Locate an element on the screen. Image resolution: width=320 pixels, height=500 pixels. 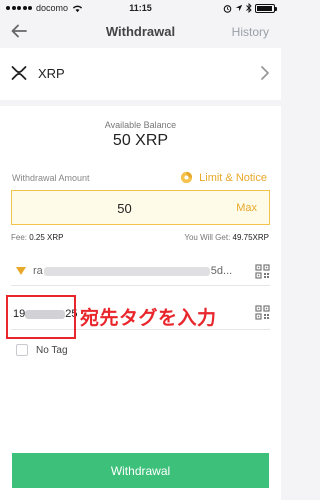
annotation-label: 宛先タグを入力 is located at coordinates (148, 318).